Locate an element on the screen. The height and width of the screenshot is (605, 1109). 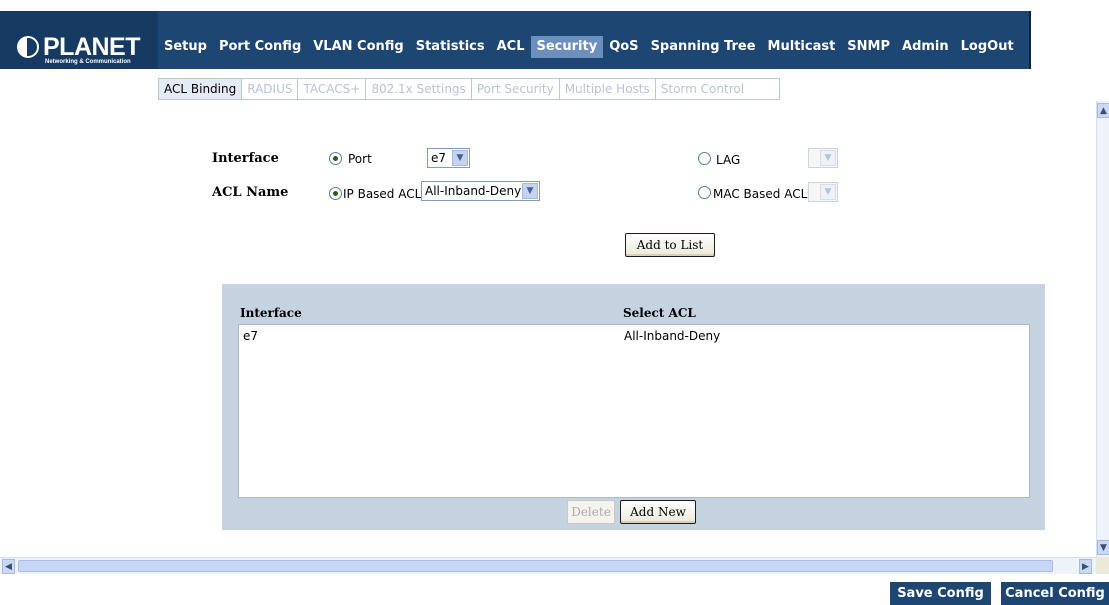
ip-acl-select-value: All-Inband-Deny is located at coordinates (473, 191).